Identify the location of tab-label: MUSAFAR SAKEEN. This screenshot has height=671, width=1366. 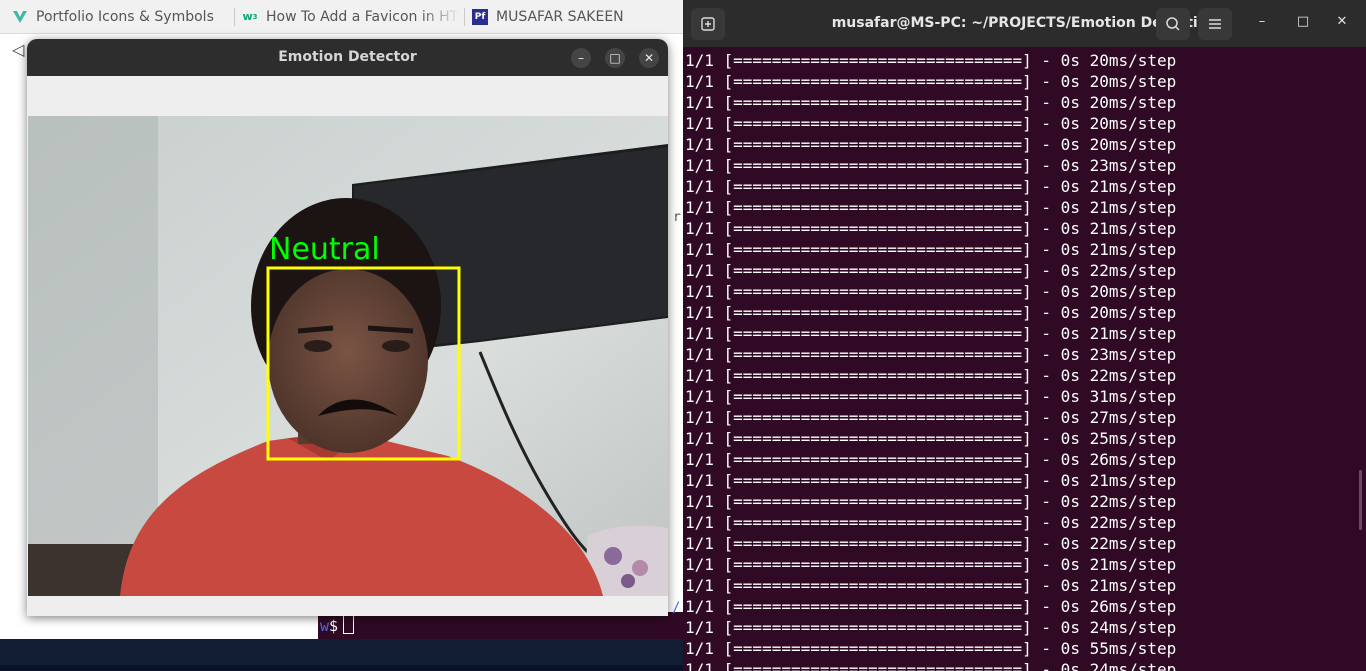
(560, 16).